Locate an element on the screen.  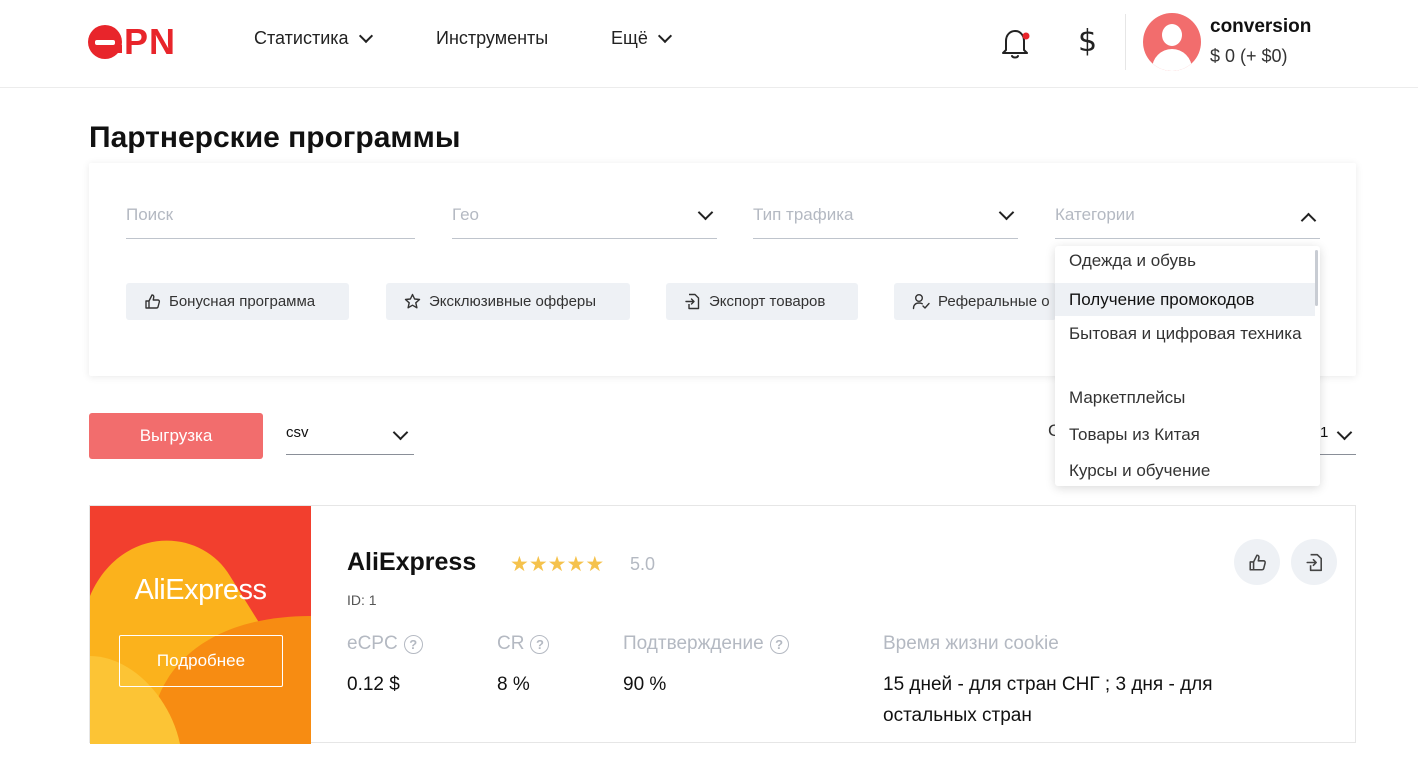
category-option: Курсы и обучение is located at coordinates (1185, 470).